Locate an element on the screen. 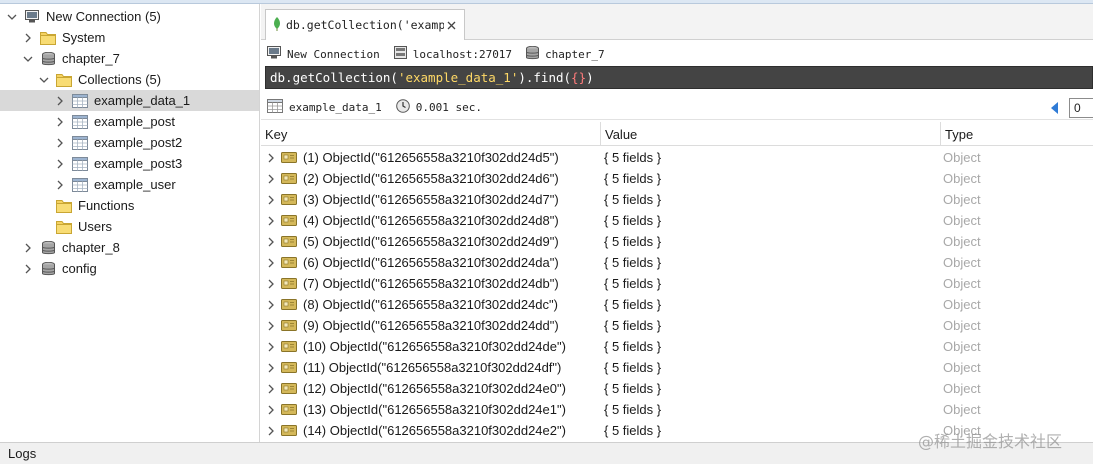 This screenshot has height=464, width=1093. column-header-key: Key is located at coordinates (431, 134).